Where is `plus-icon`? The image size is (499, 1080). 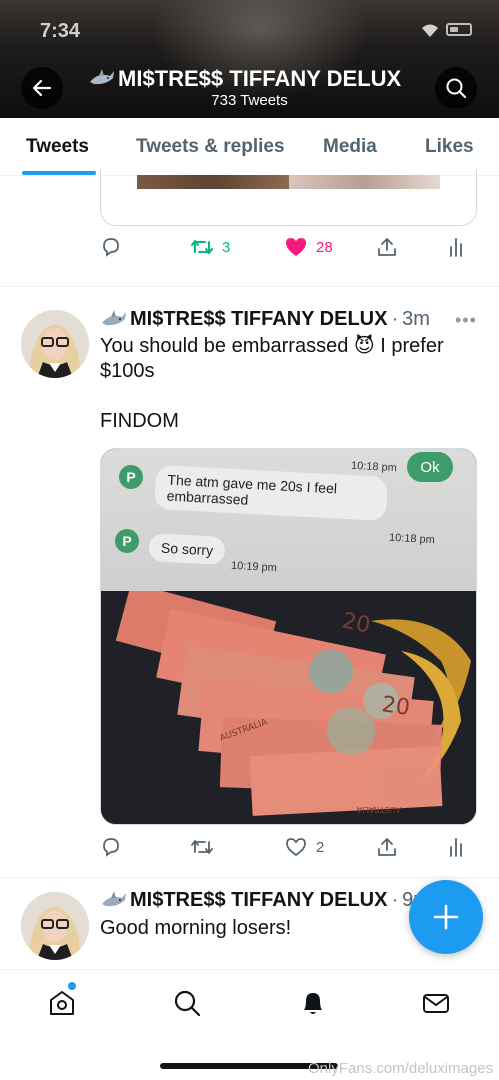 plus-icon is located at coordinates (446, 917).